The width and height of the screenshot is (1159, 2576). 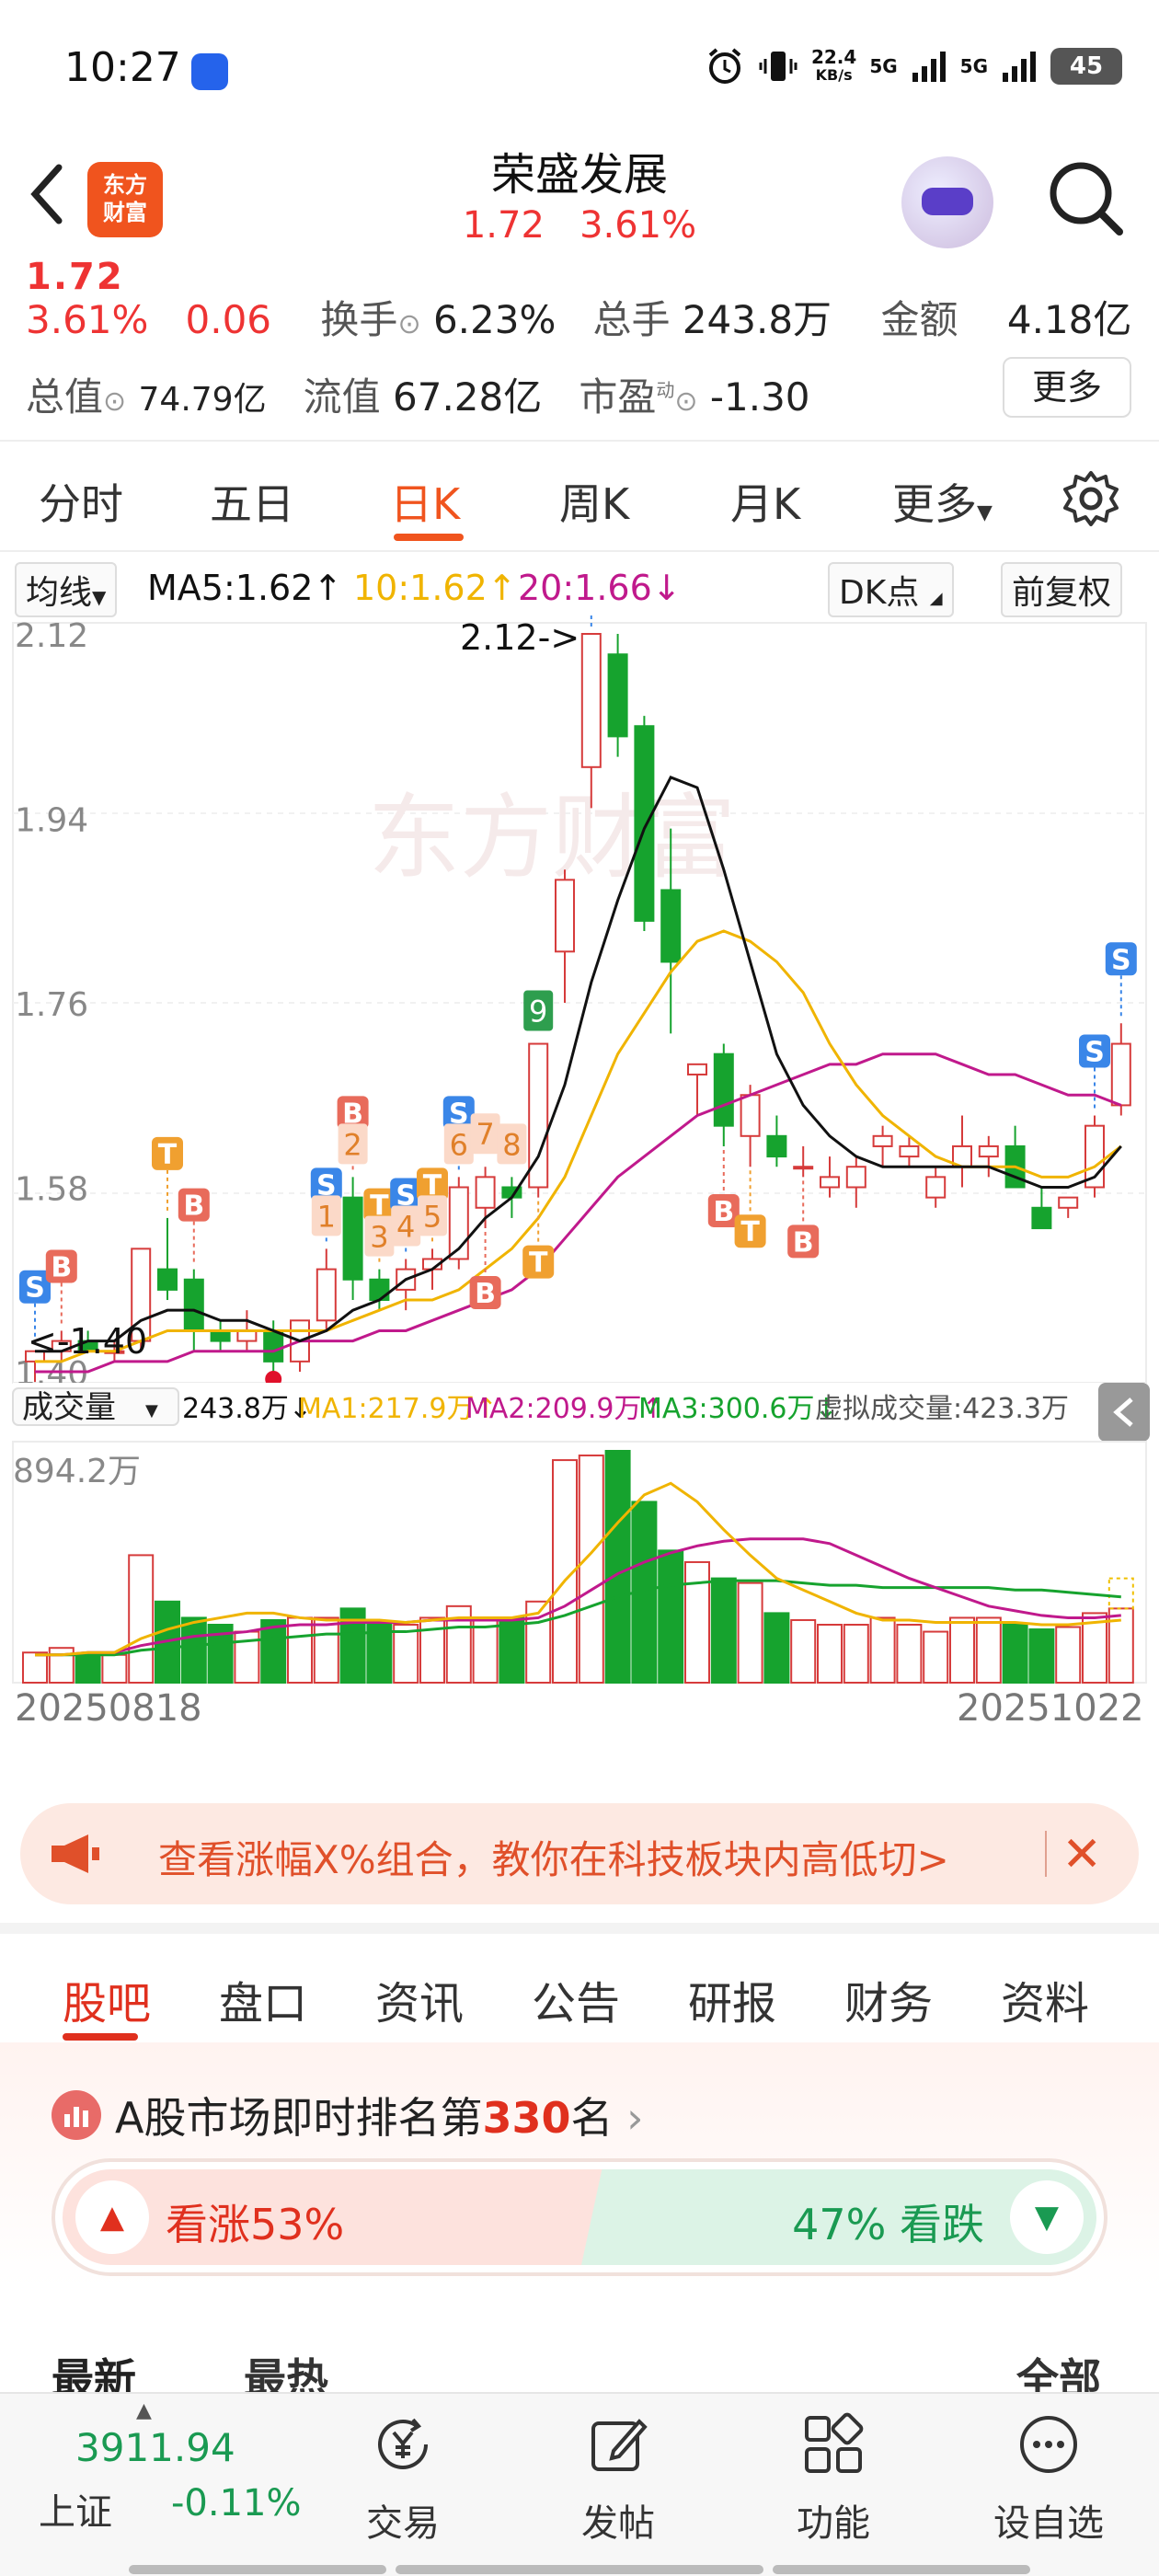 I want to click on back-button, so click(x=46, y=201).